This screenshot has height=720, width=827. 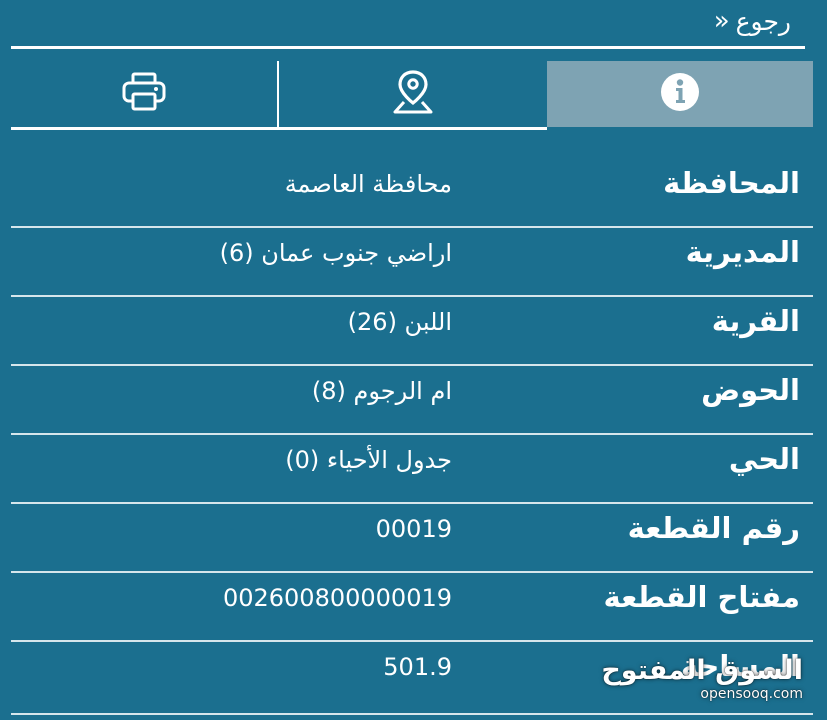 I want to click on list-item: المحافظة محافظة العاصمة, so click(x=413, y=193).